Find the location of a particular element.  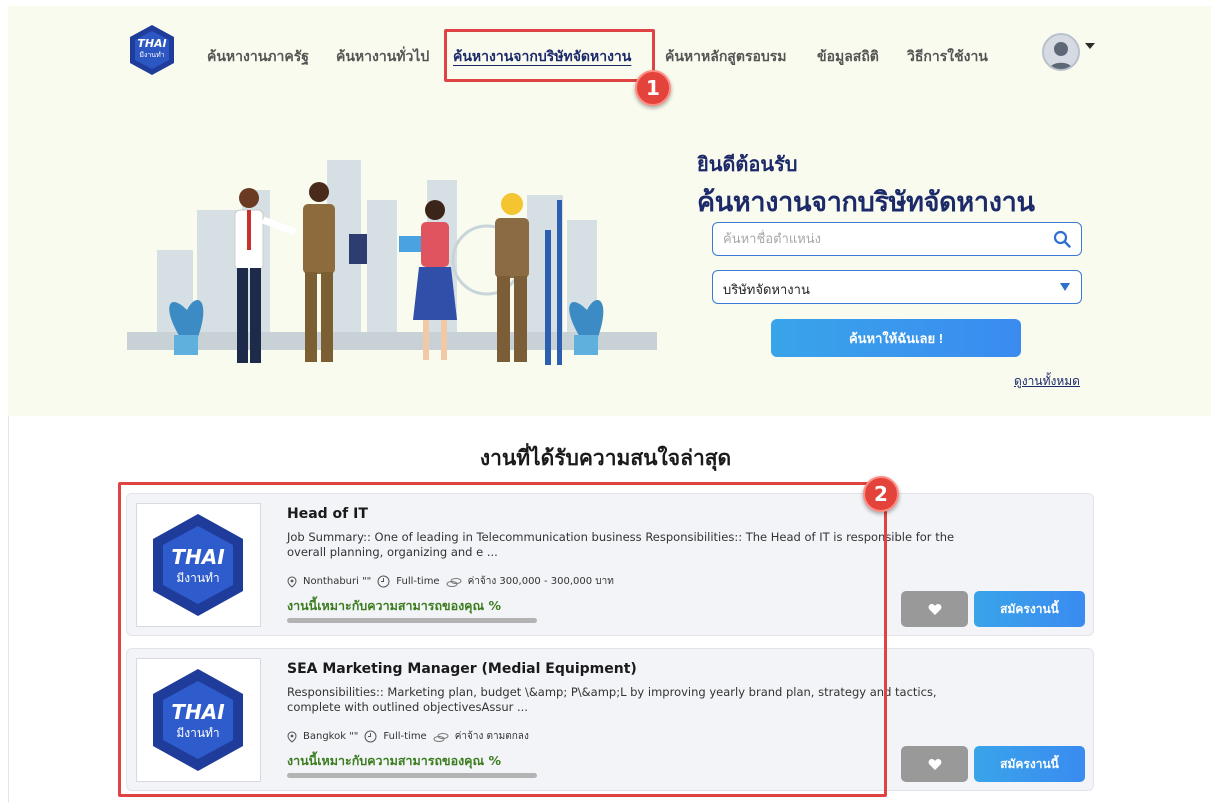

nav-general-jobs: ค้นหางานทั่วไป is located at coordinates (382, 57).